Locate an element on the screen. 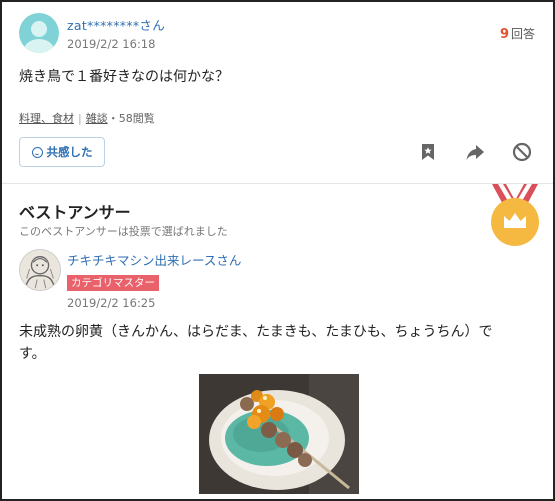 Image resolution: width=555 pixels, height=501 pixels. question-date: 2019/2/2 16:18 is located at coordinates (111, 44).